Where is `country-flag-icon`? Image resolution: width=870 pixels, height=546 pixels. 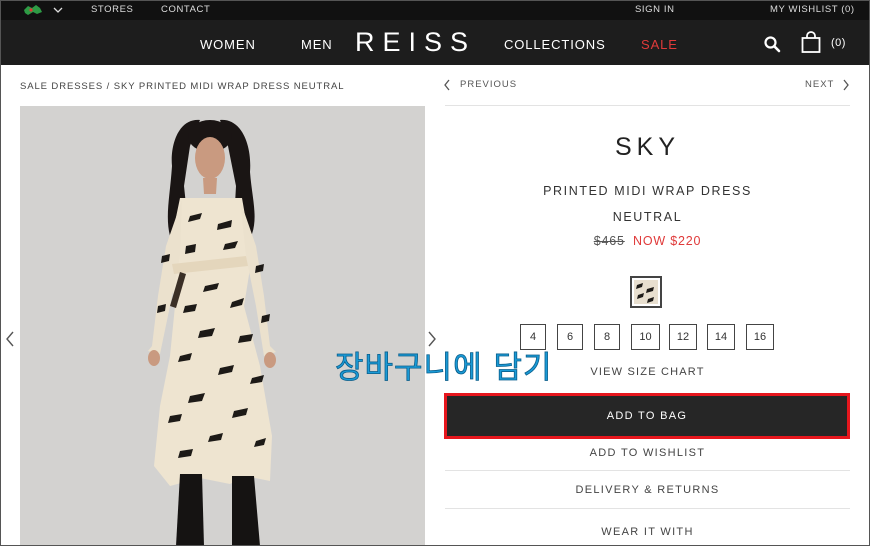 country-flag-icon is located at coordinates (33, 10).